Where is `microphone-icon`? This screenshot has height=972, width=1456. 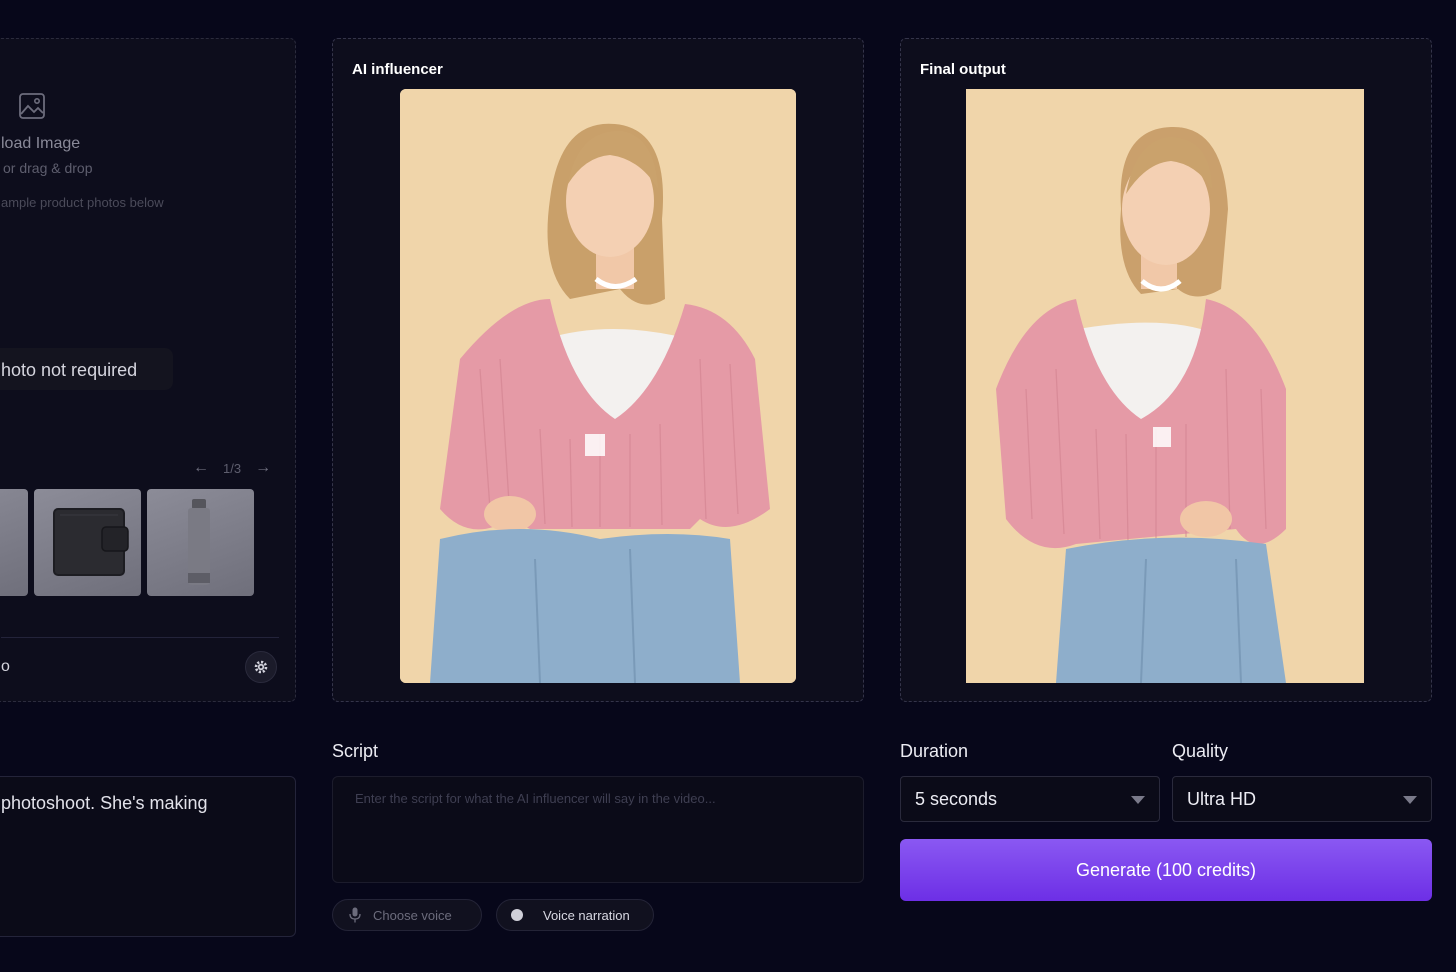
microphone-icon is located at coordinates (355, 915).